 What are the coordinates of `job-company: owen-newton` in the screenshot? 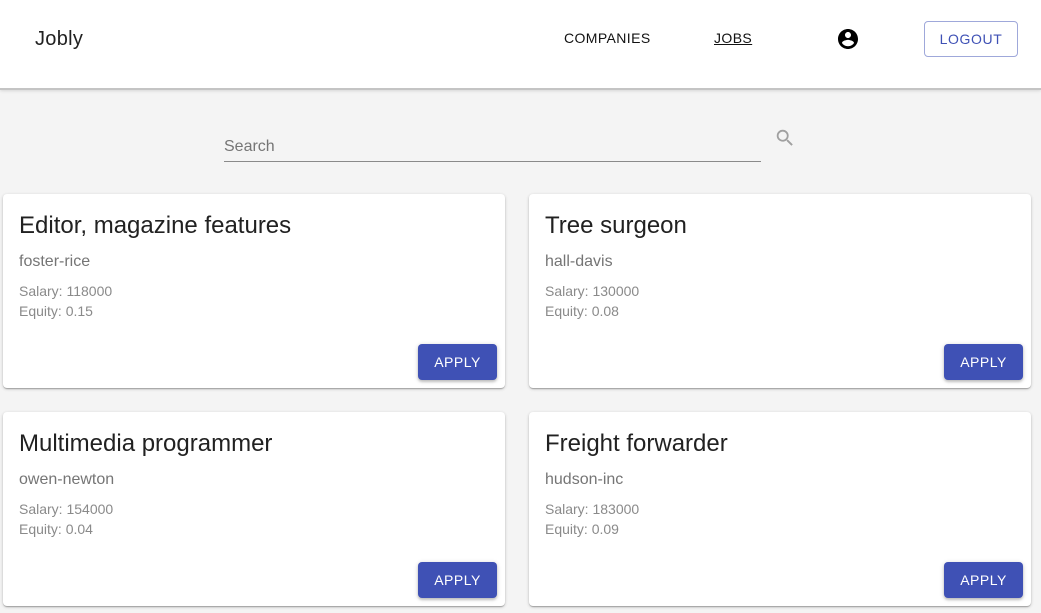 It's located at (67, 479).